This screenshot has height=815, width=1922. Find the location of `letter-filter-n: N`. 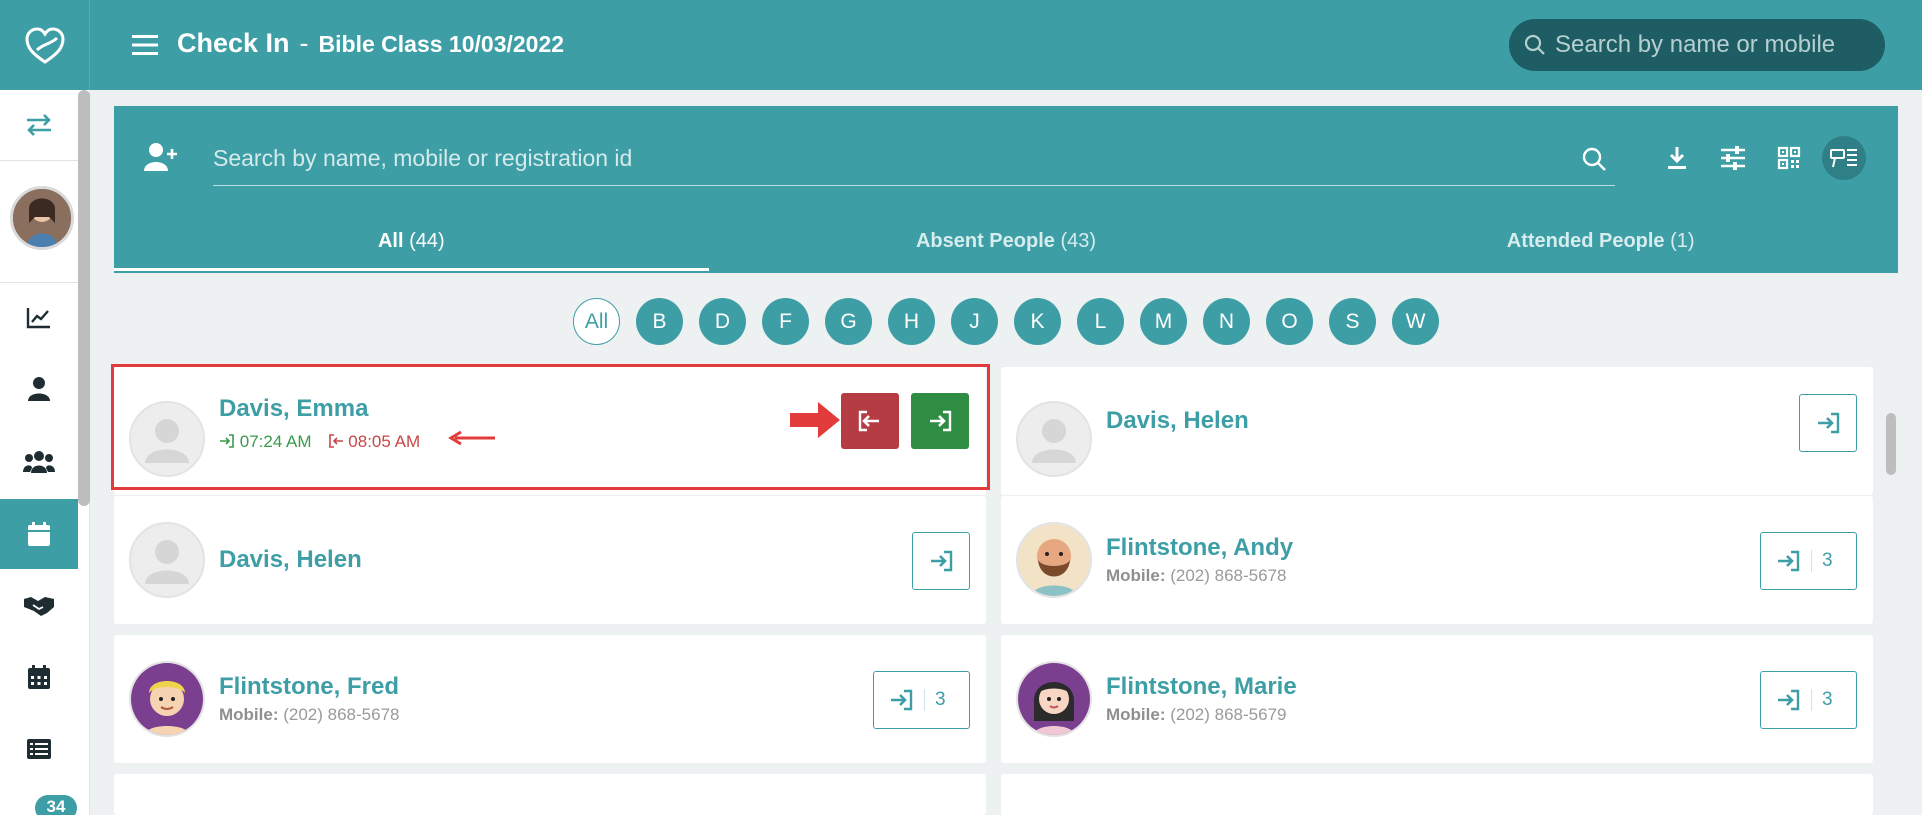

letter-filter-n: N is located at coordinates (1226, 321).